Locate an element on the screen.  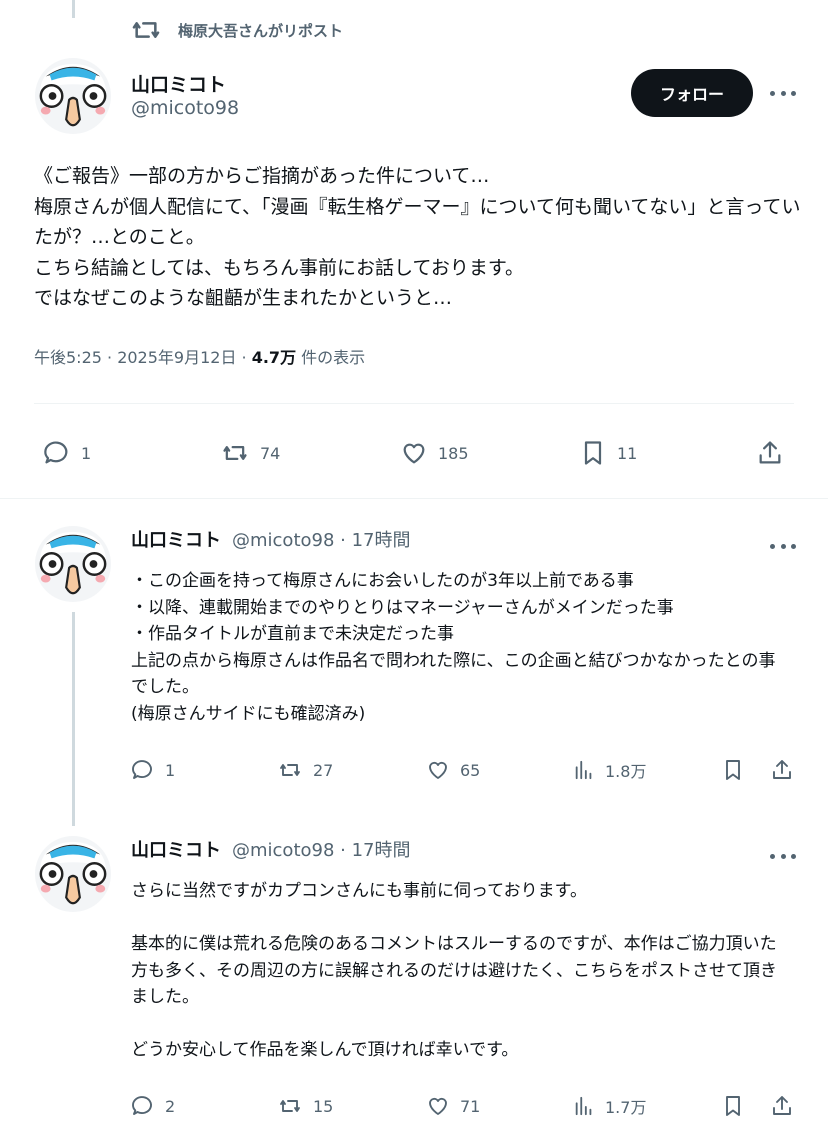
like-count: 185 is located at coordinates (453, 453).